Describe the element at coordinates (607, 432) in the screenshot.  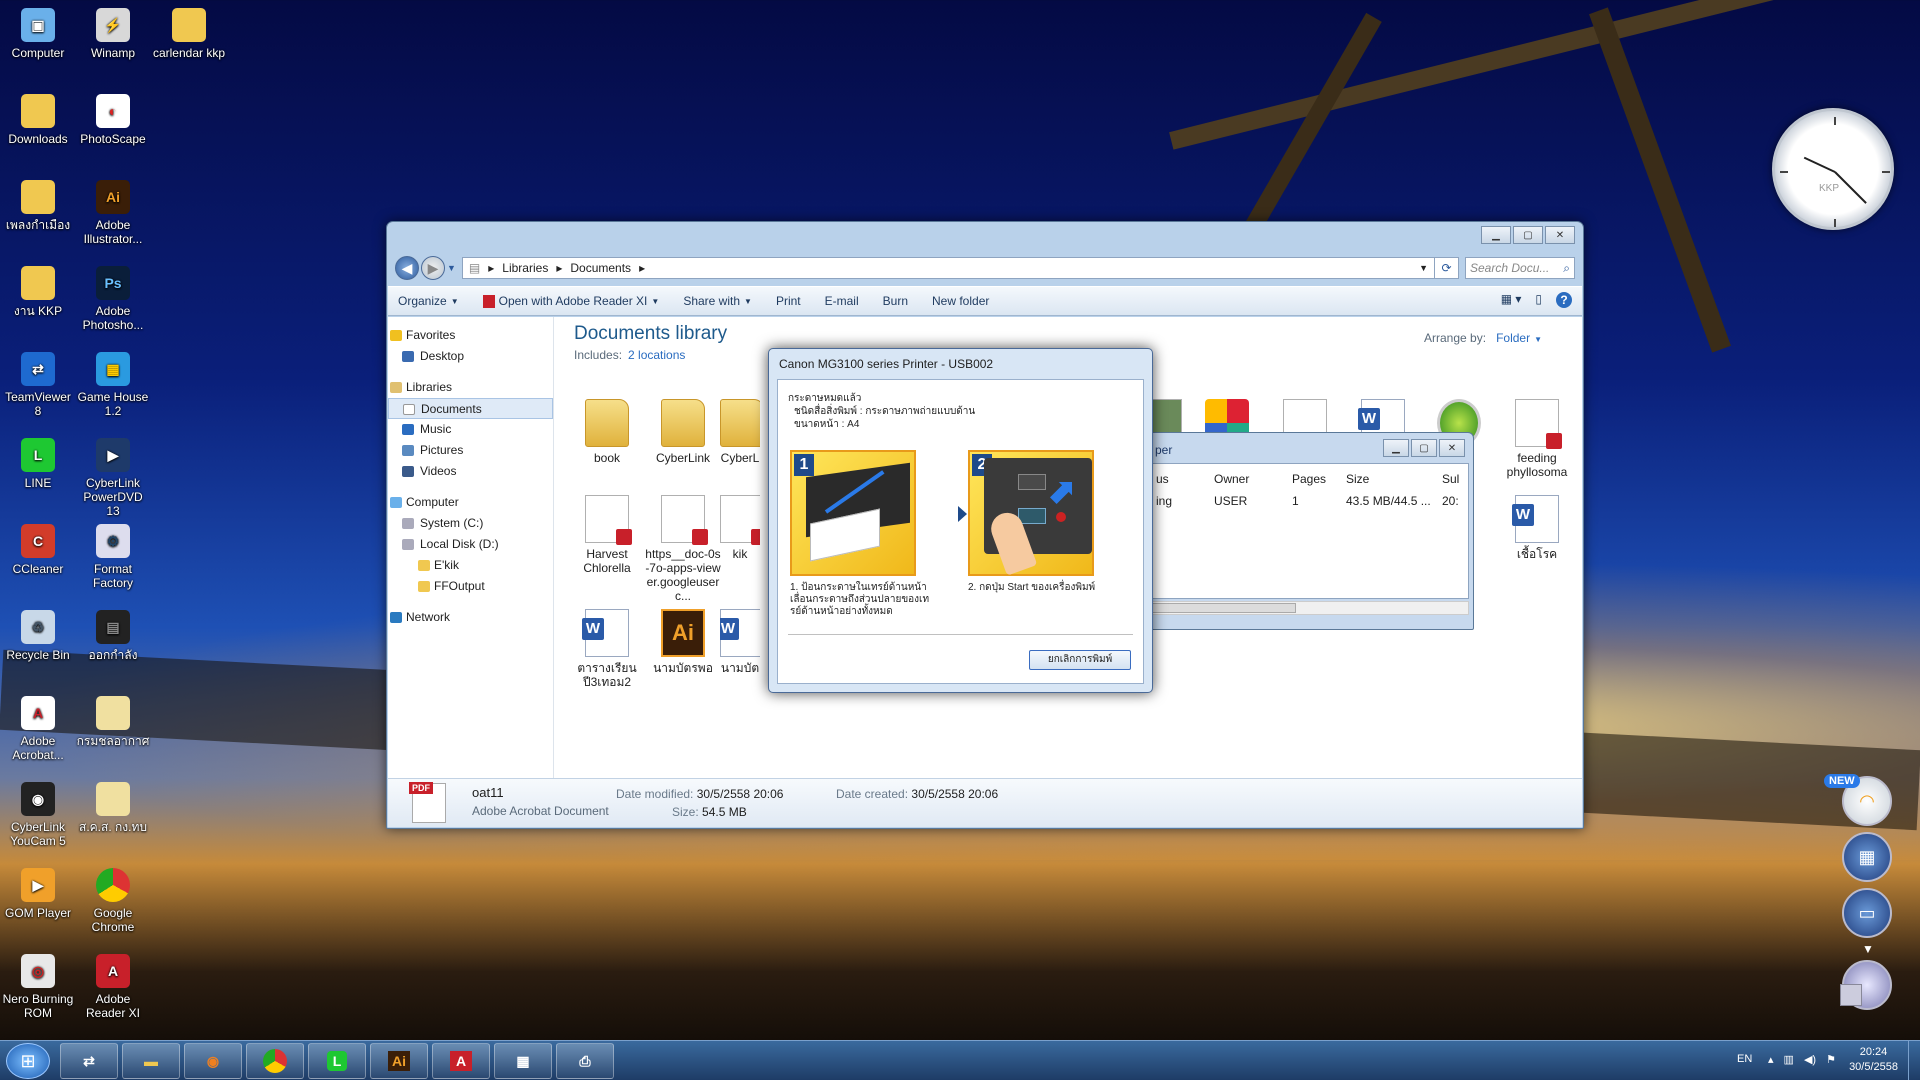
I see `file-item: book` at that location.